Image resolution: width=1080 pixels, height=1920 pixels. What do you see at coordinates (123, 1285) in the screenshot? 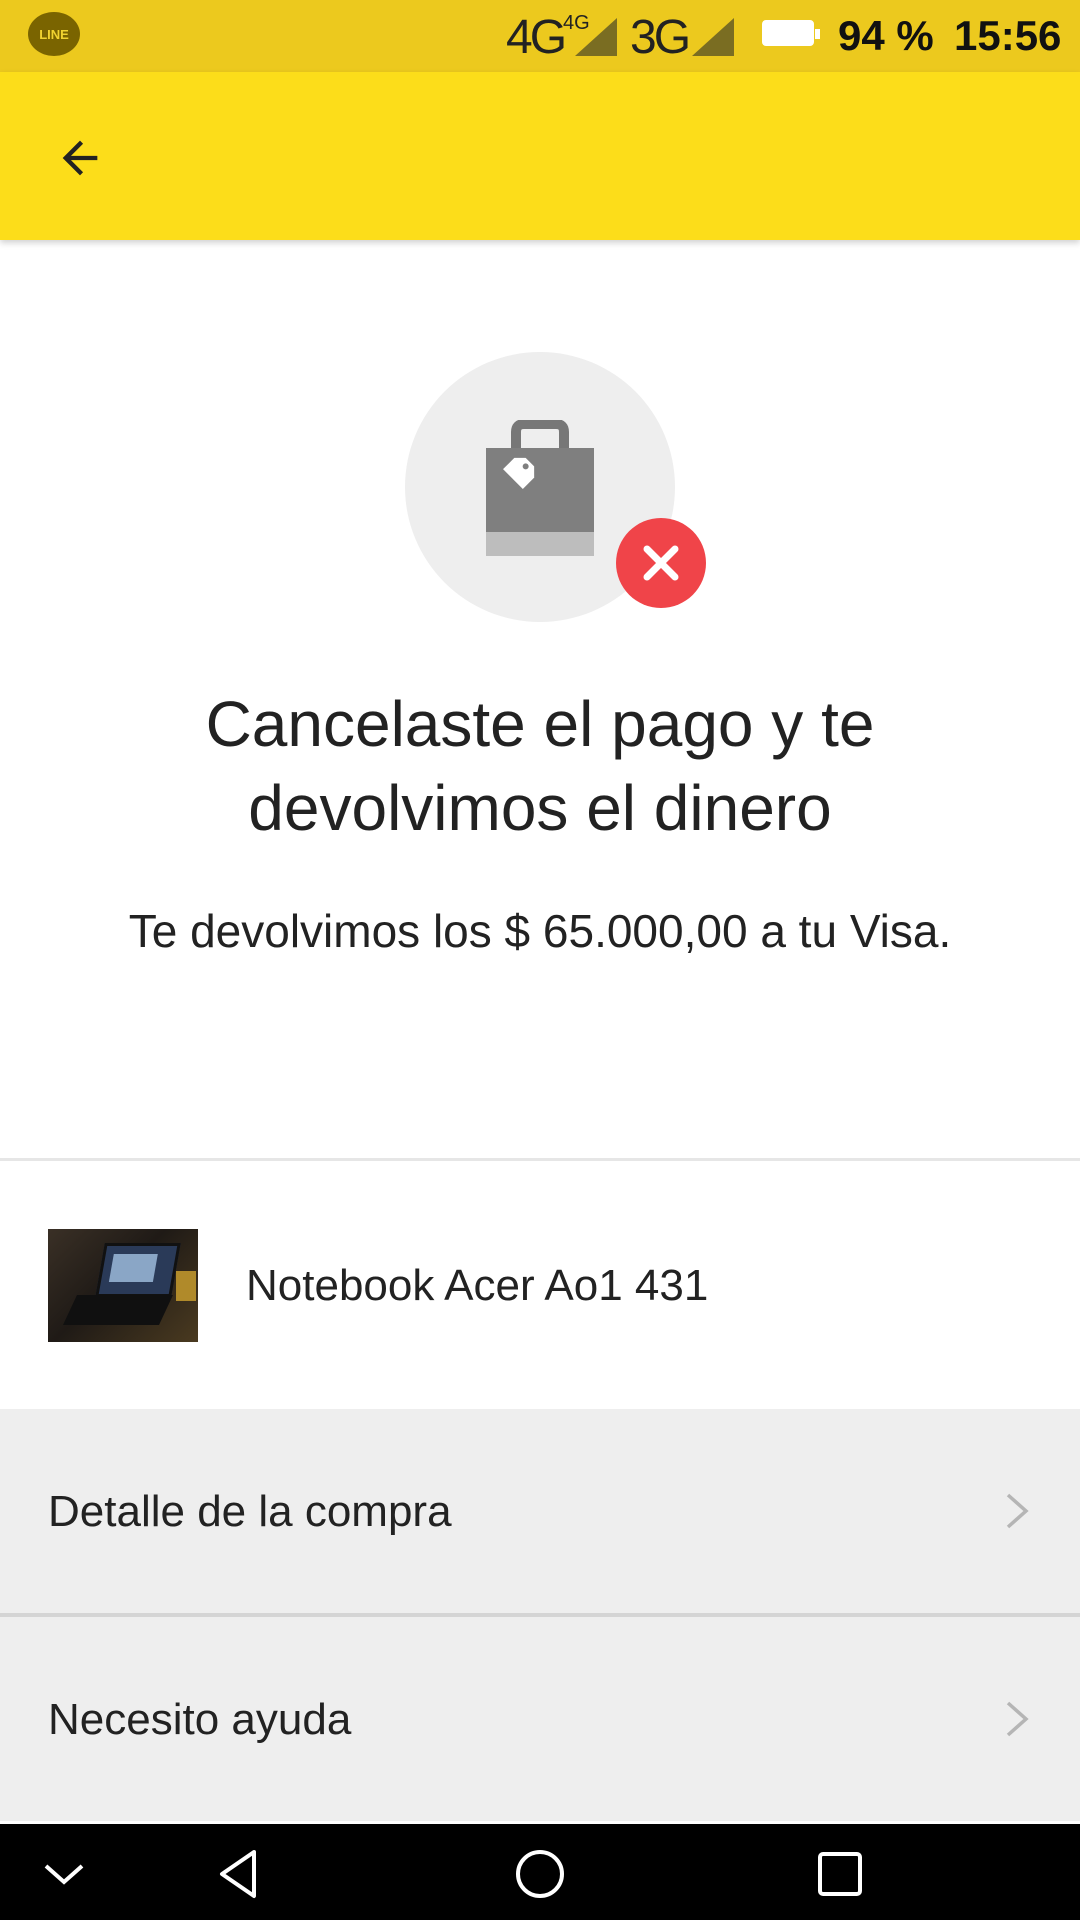
I see `laptop-photo` at bounding box center [123, 1285].